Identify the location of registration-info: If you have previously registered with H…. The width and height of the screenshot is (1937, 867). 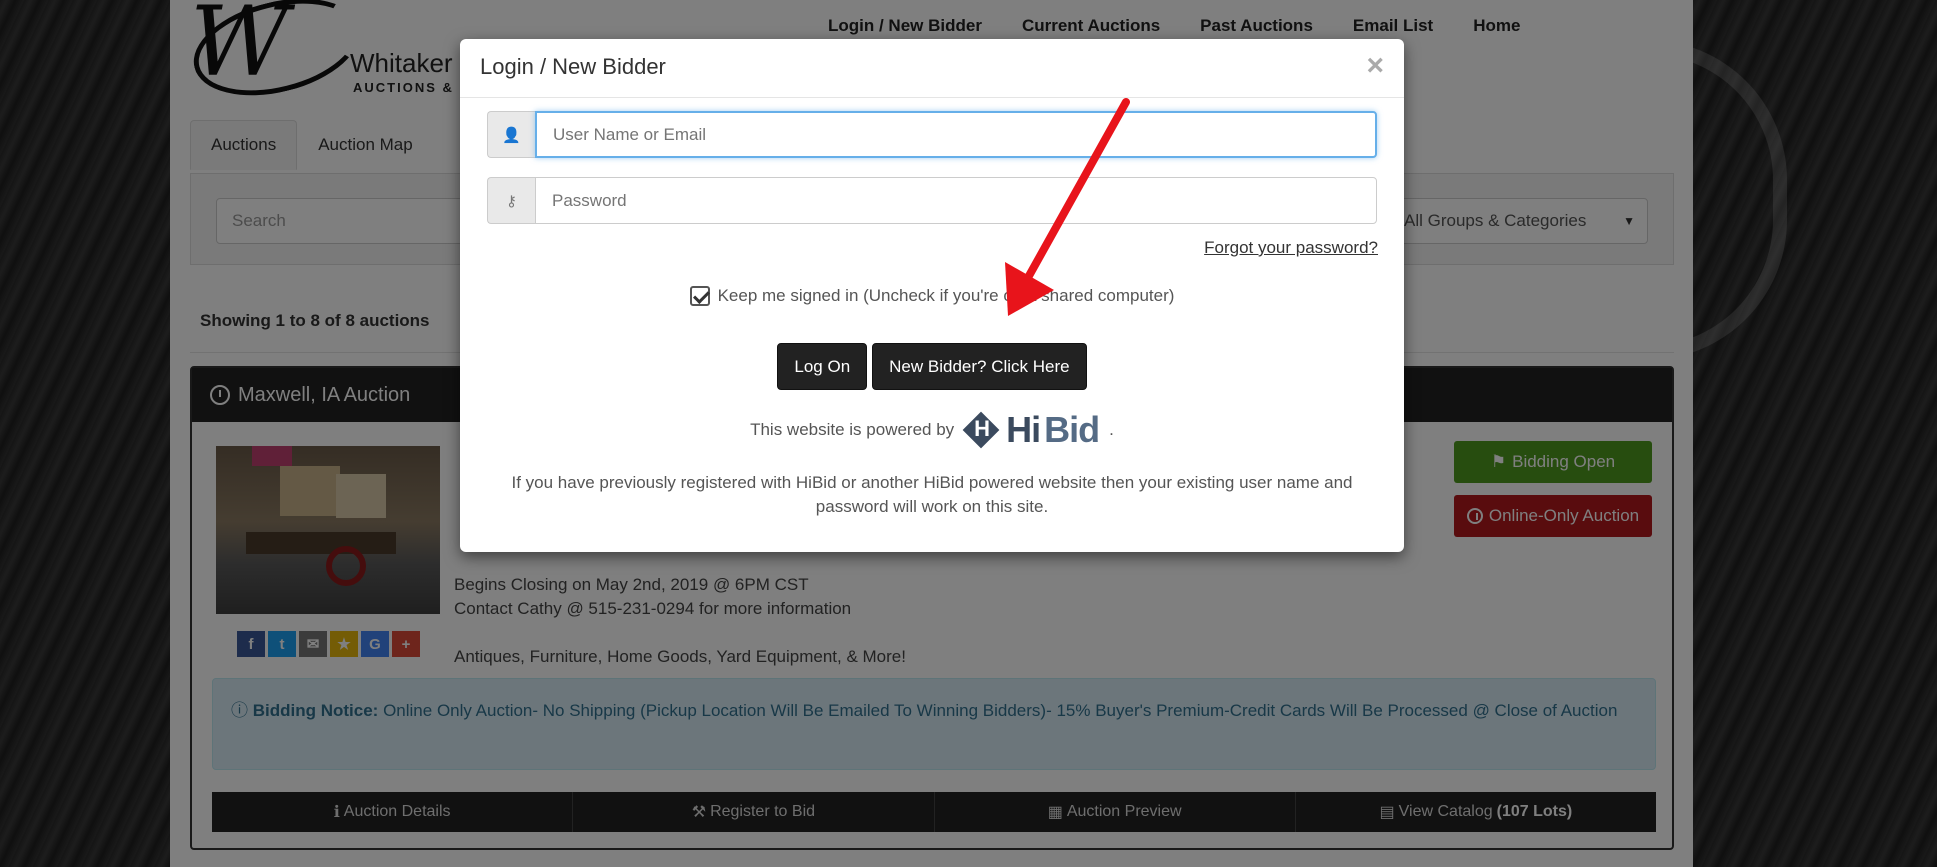
(932, 494).